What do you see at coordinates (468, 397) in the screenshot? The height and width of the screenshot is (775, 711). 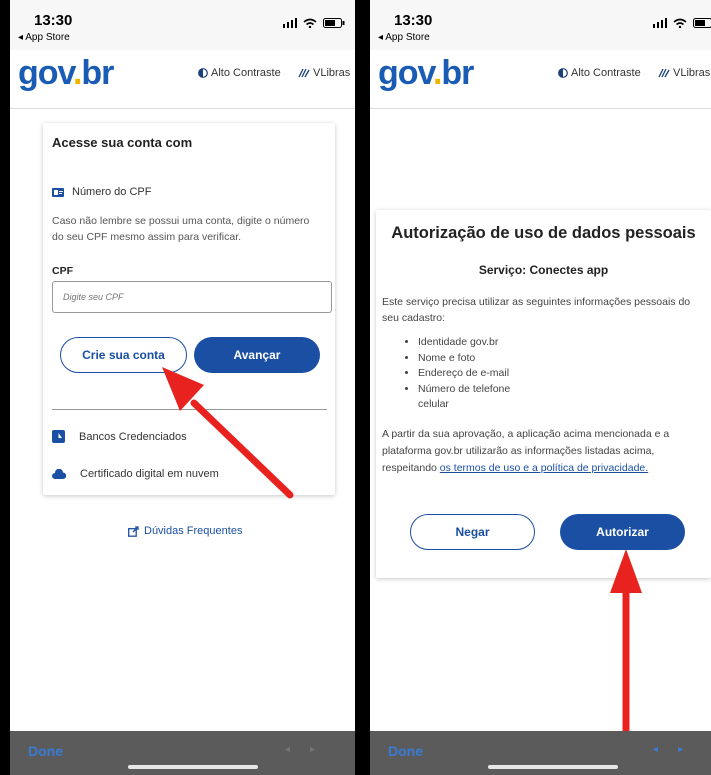 I see `list-item: Número de telefone celular` at bounding box center [468, 397].